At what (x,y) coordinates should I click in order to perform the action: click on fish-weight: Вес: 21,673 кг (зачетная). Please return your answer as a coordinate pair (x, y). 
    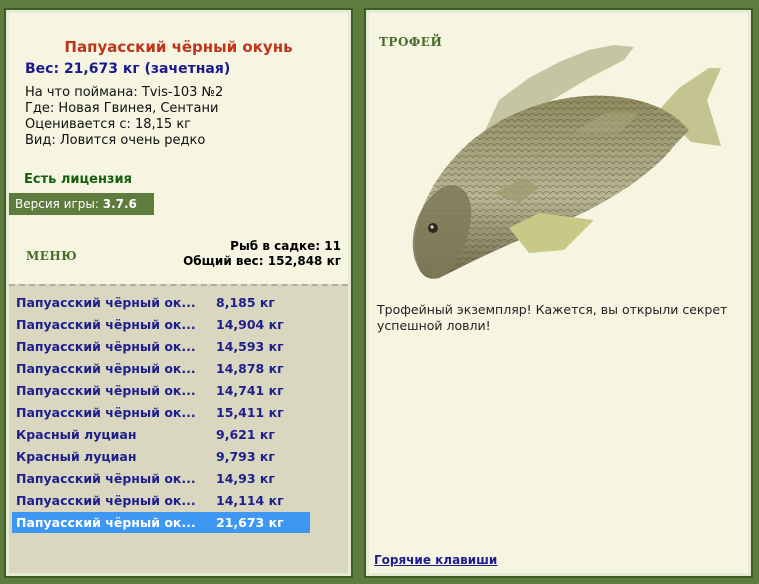
    Looking at the image, I should click on (128, 69).